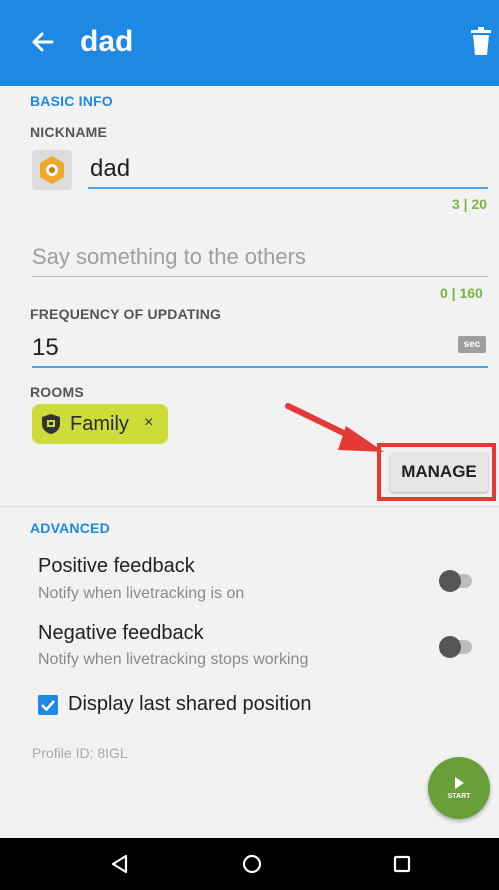  I want to click on room-shield-icon, so click(51, 424).